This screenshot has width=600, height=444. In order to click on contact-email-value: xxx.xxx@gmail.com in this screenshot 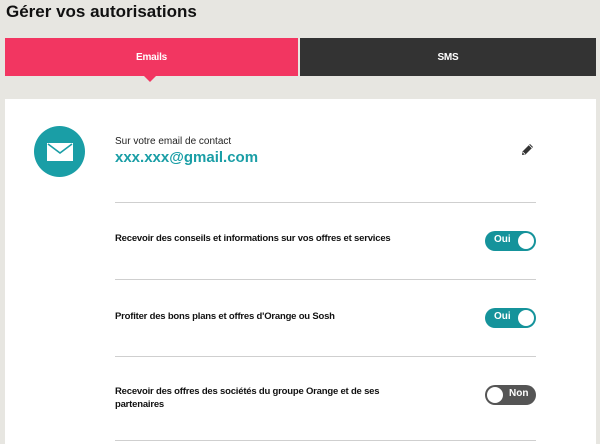, I will do `click(187, 157)`.